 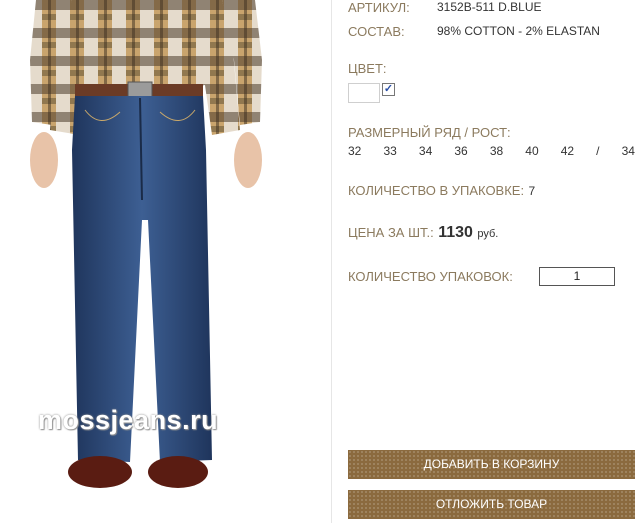 What do you see at coordinates (429, 132) in the screenshot?
I see `sizes-label: РАЗМЕРНЫЙ РЯД / РОСТ:` at bounding box center [429, 132].